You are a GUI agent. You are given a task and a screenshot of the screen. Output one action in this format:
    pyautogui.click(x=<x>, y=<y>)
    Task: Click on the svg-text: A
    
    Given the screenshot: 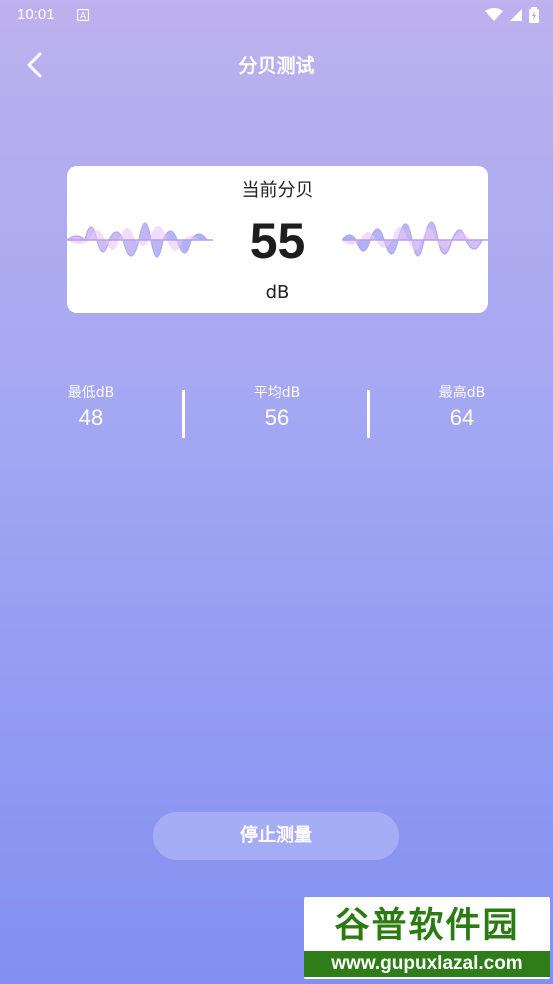 What is the action you would take?
    pyautogui.click(x=83, y=16)
    